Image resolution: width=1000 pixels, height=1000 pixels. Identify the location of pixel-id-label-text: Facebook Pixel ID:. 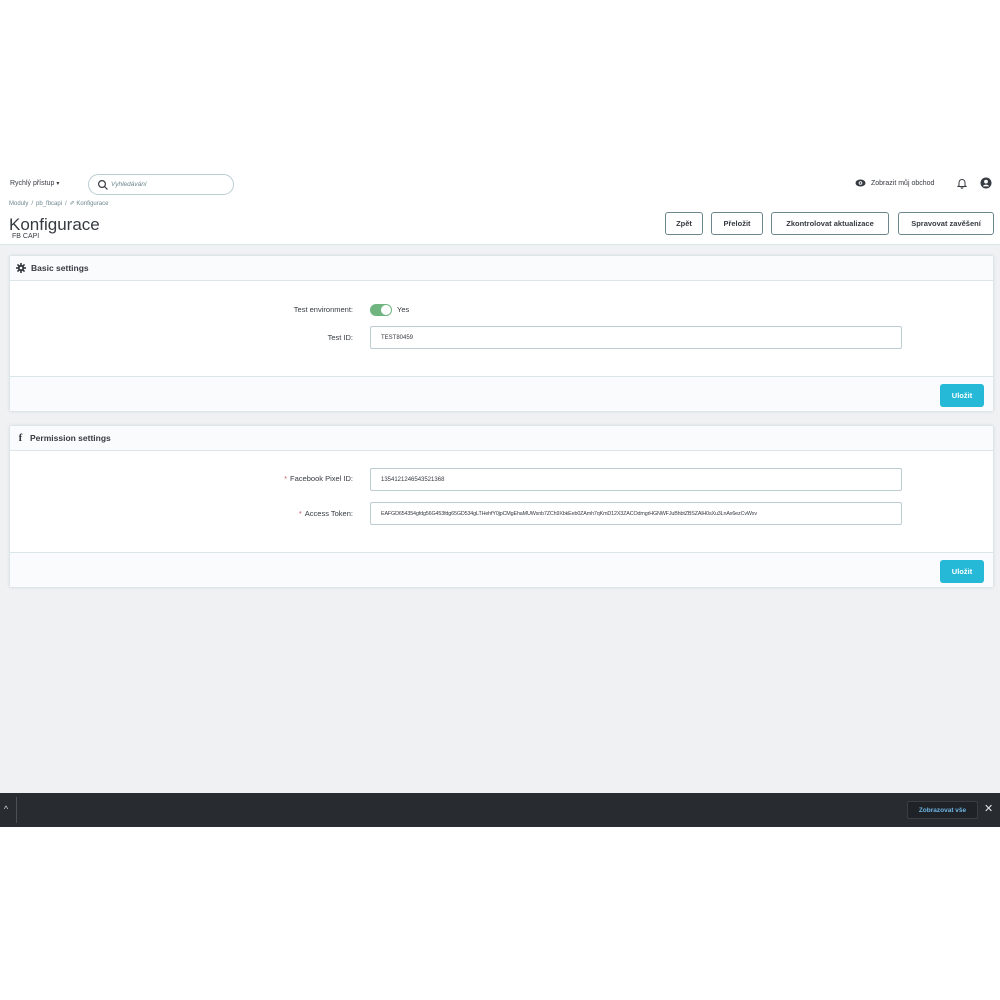
(321, 478).